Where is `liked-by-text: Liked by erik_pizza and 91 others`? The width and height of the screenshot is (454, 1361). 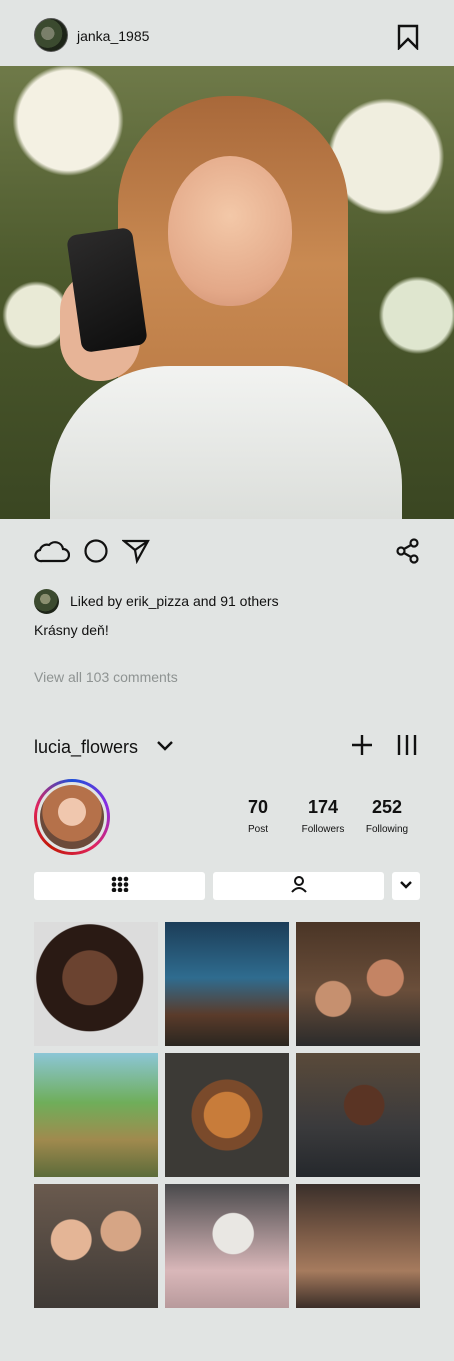 liked-by-text: Liked by erik_pizza and 91 others is located at coordinates (174, 601).